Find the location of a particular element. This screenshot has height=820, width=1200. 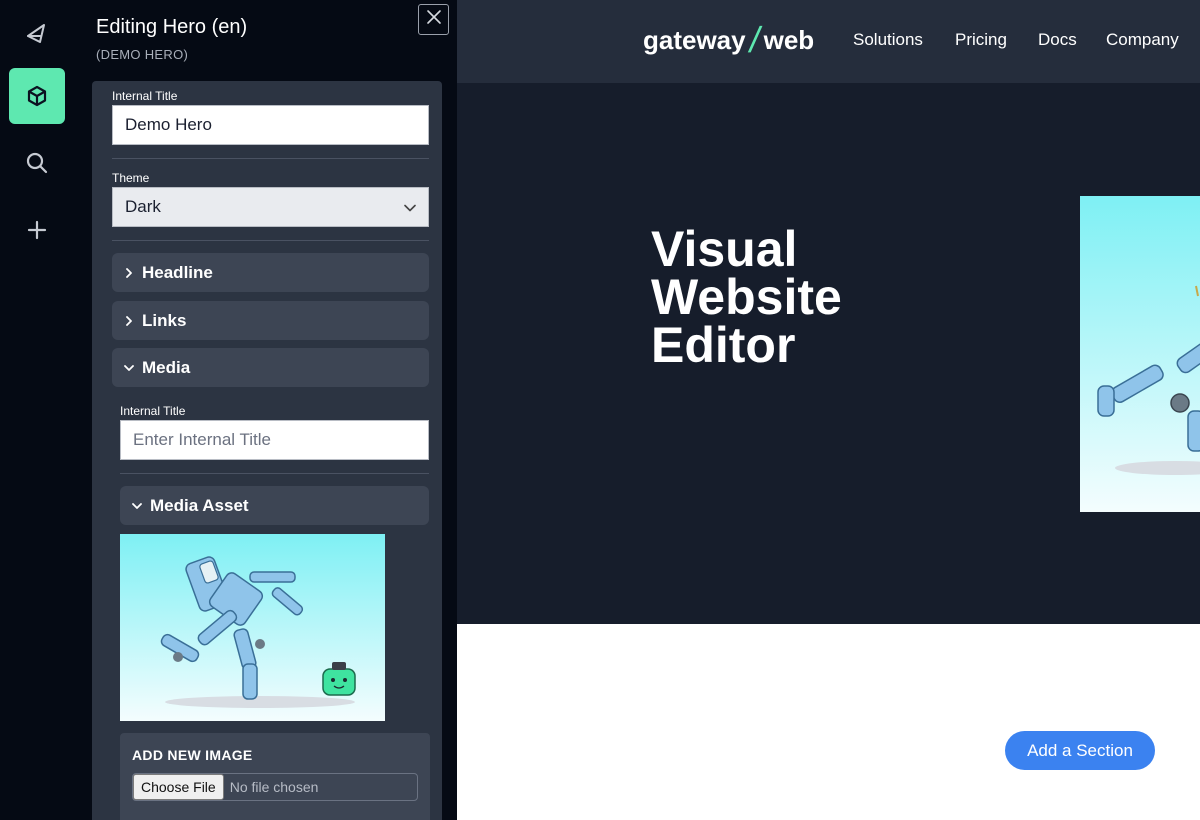

nav-link-solutions: Solutions is located at coordinates (888, 40).